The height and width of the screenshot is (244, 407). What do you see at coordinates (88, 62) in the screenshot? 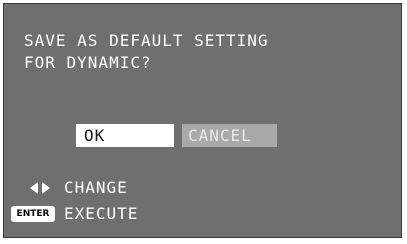
I see `dialog-message-line-2: FOR DYNAMIC?` at bounding box center [88, 62].